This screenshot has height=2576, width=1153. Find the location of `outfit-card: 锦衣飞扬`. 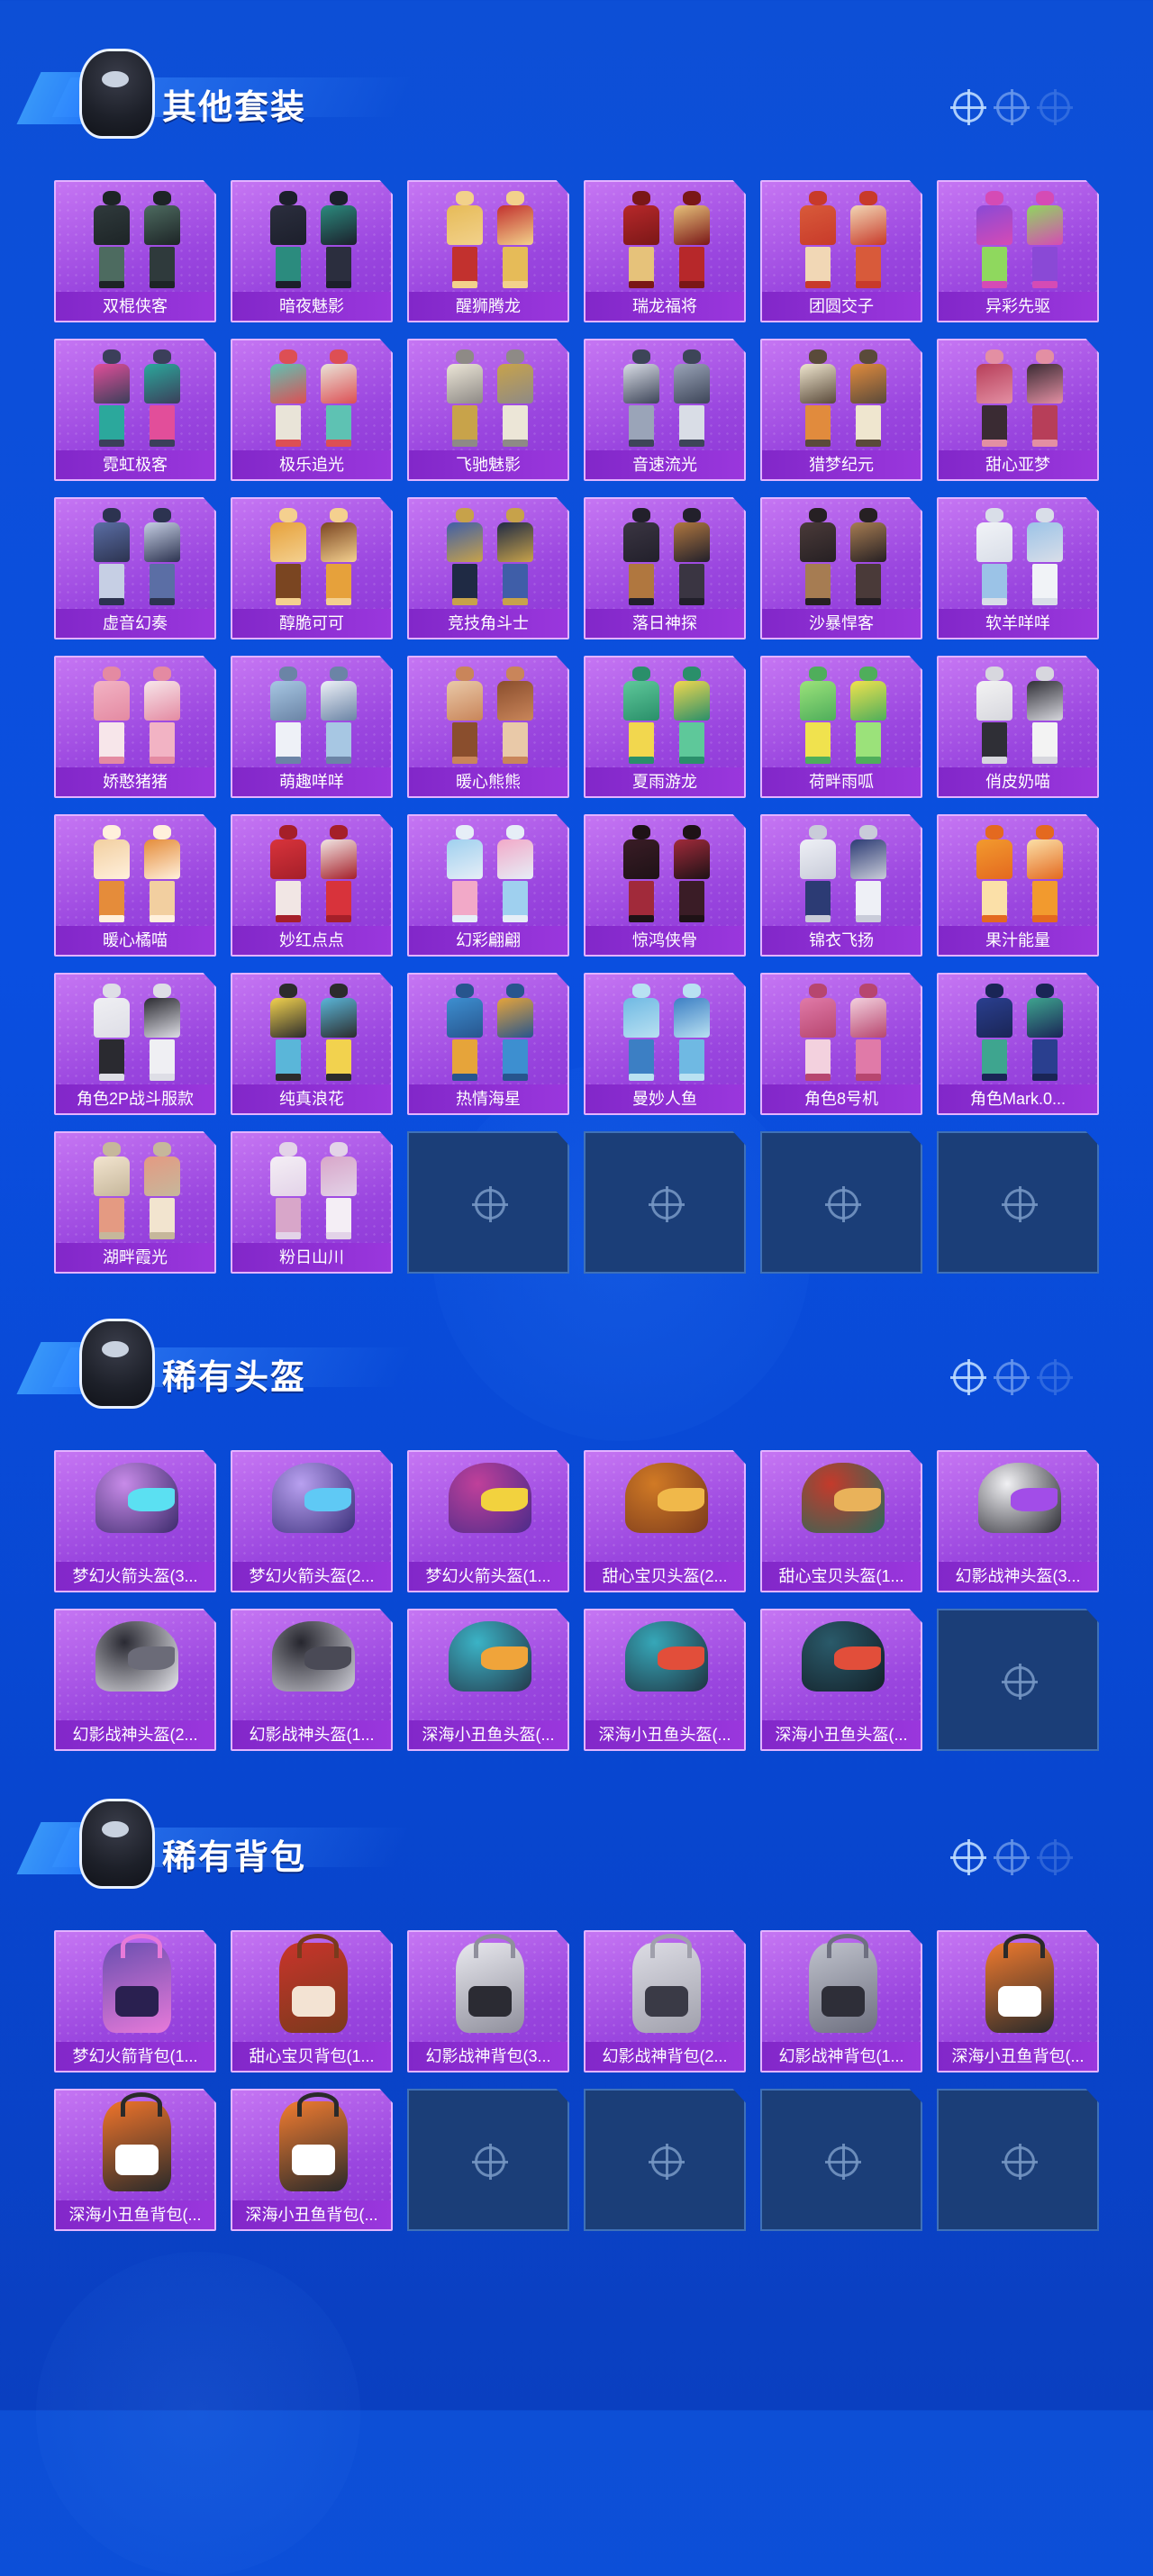

outfit-card: 锦衣飞扬 is located at coordinates (841, 885).